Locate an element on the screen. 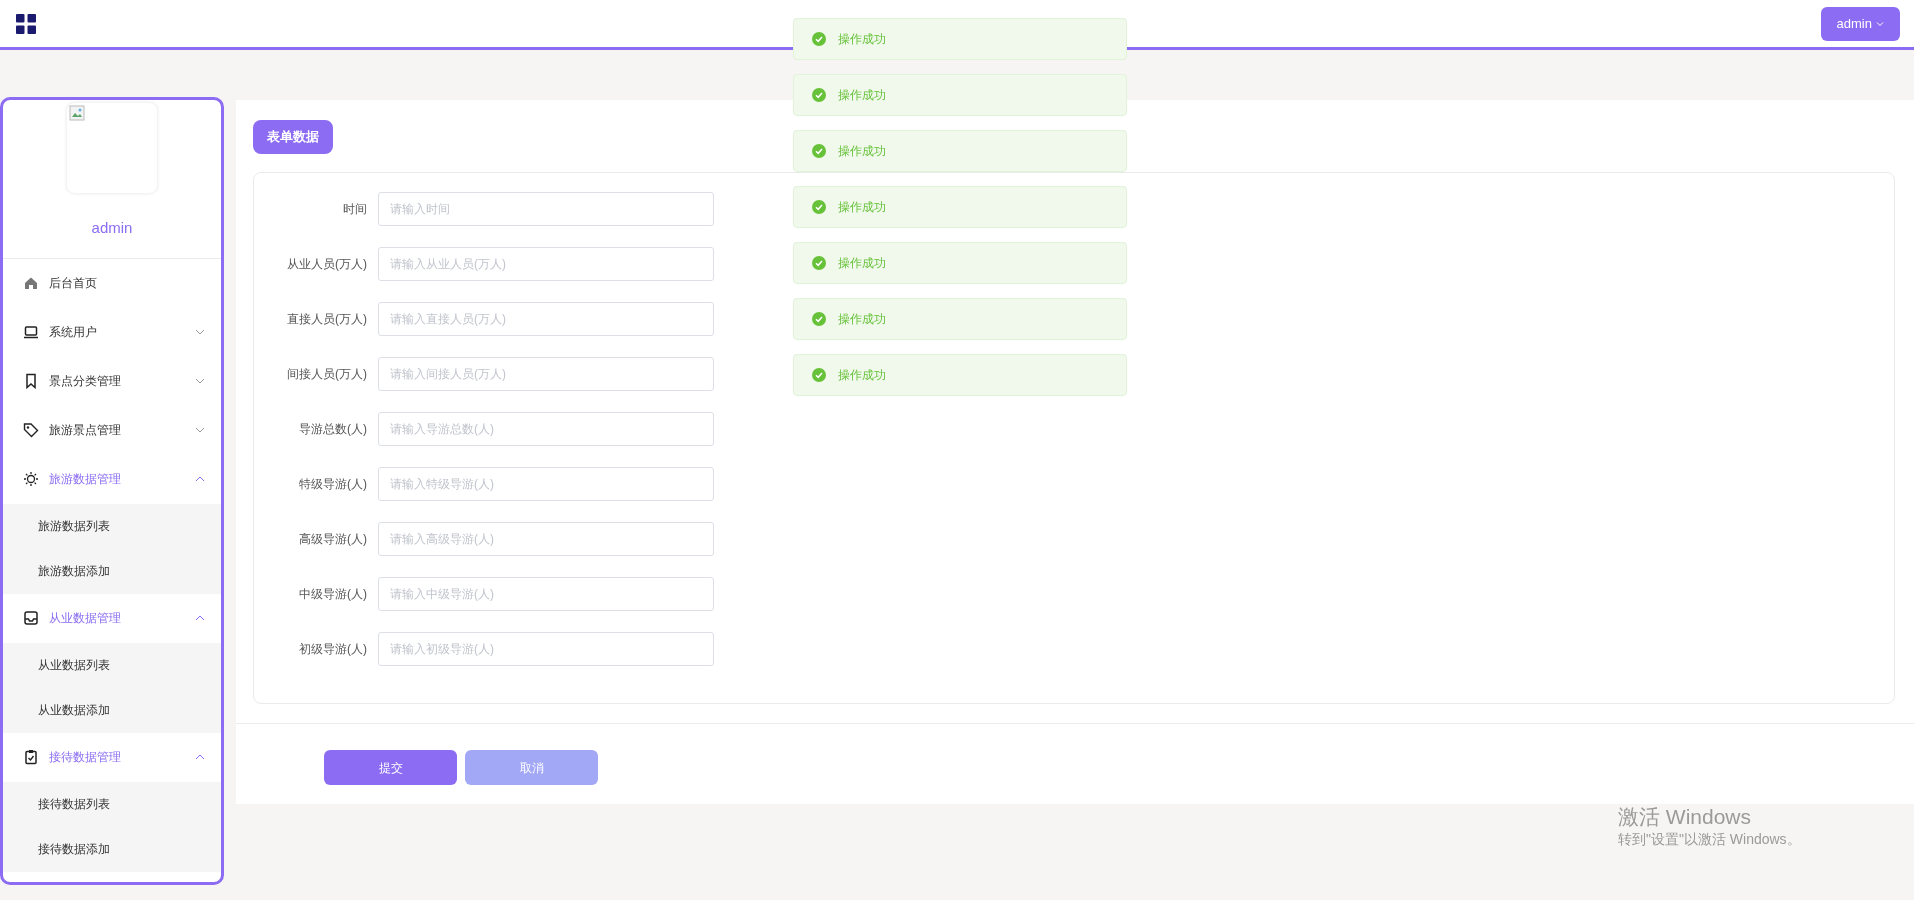 Image resolution: width=1914 pixels, height=900 pixels. activation-hint: 转到"设置"以激活 Windows。 is located at coordinates (1709, 839).